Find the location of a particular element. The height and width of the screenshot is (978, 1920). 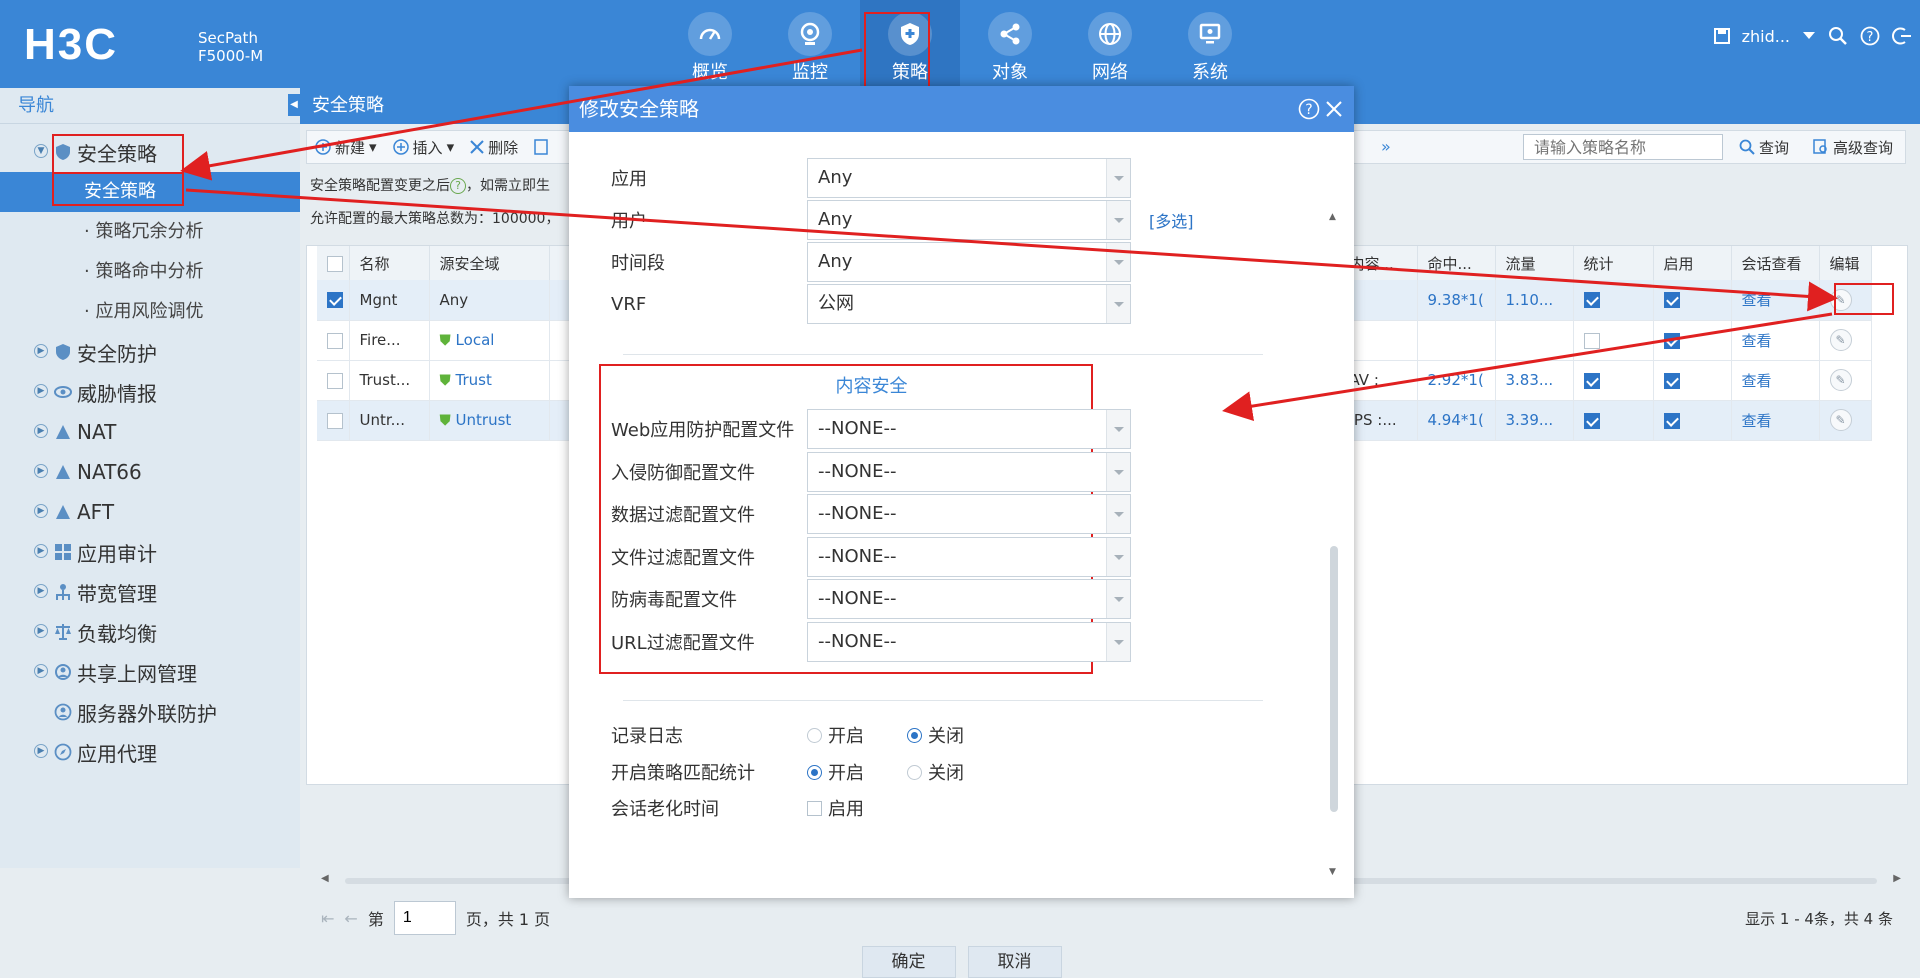

sidebar-item-load-balance: ▶ 负载均衡 is located at coordinates (150, 632).